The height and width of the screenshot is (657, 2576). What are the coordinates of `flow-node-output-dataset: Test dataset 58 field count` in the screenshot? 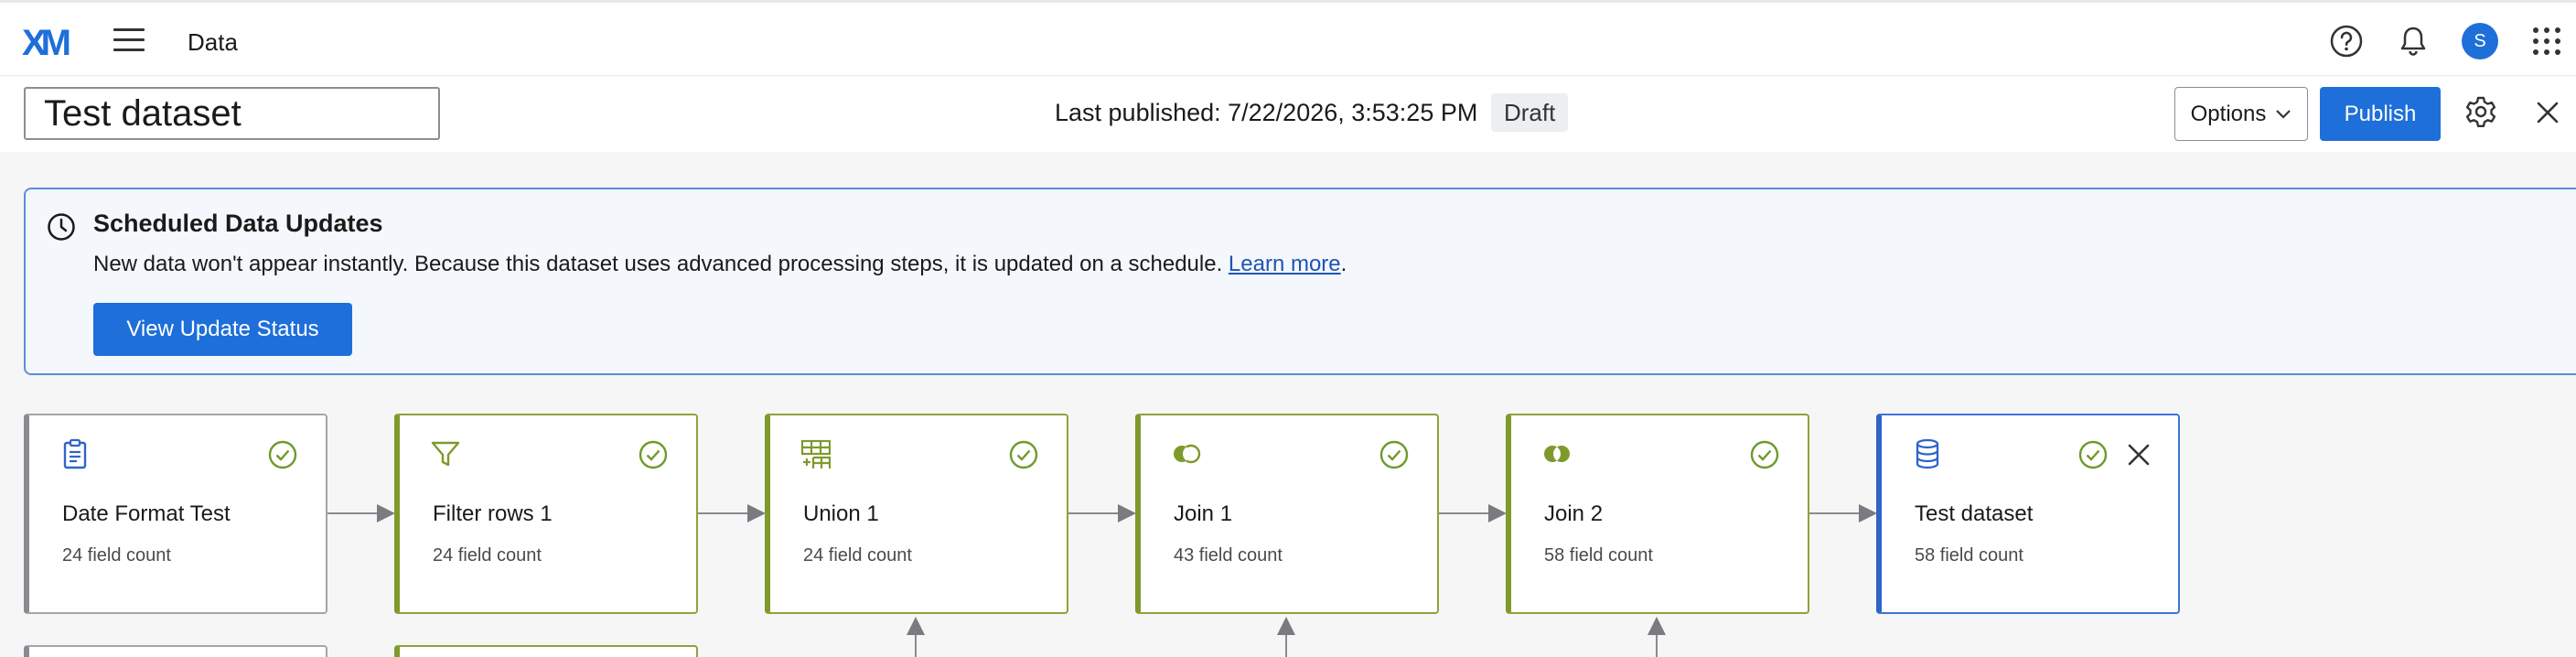 It's located at (2028, 514).